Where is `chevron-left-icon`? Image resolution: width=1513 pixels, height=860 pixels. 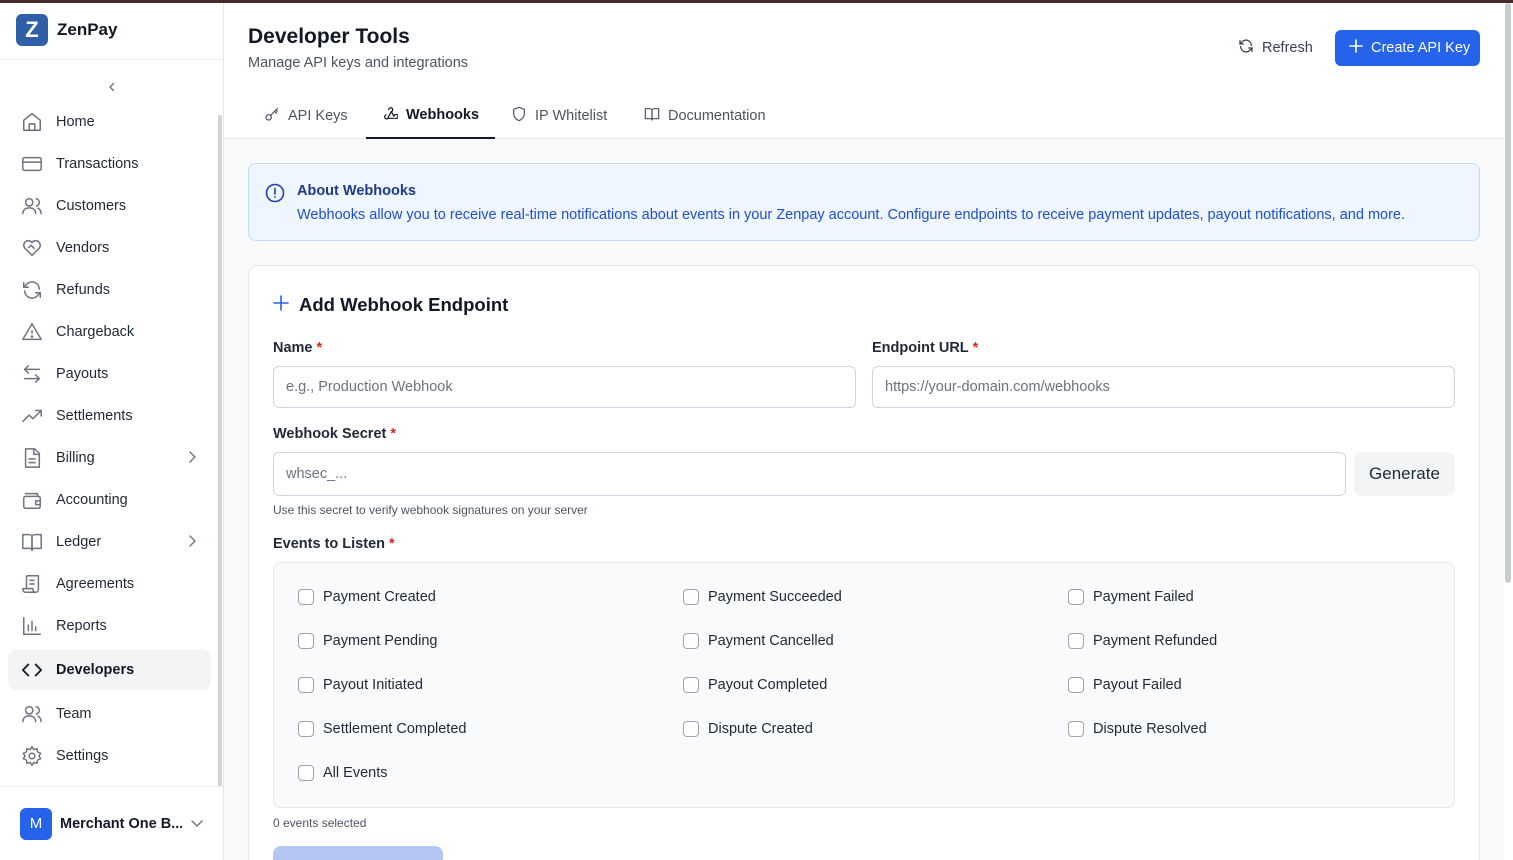 chevron-left-icon is located at coordinates (112, 87).